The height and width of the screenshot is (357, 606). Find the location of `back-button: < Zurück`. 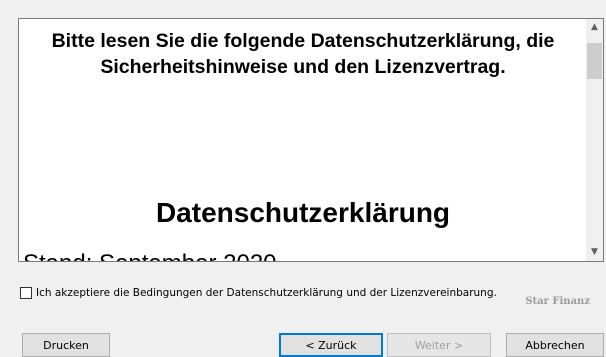

back-button: < Zurück is located at coordinates (331, 345).